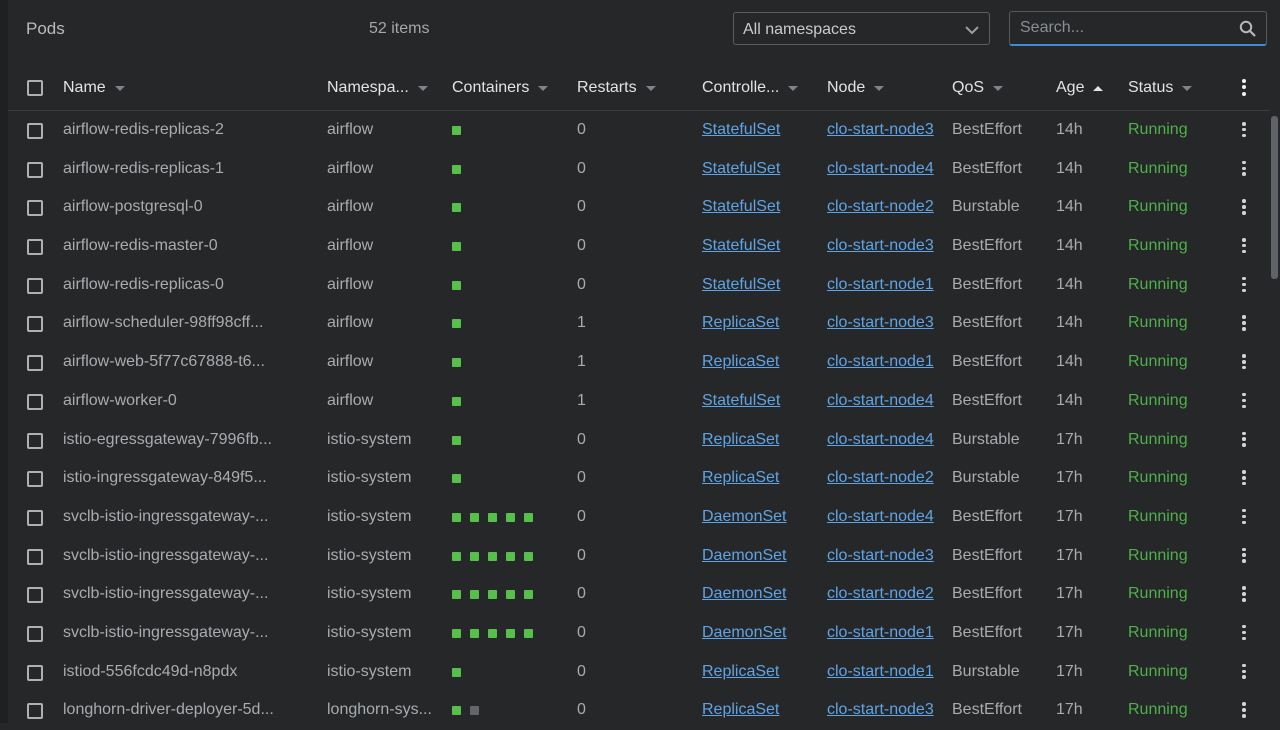 Image resolution: width=1280 pixels, height=730 pixels. Describe the element at coordinates (1125, 28) in the screenshot. I see `search-input` at that location.